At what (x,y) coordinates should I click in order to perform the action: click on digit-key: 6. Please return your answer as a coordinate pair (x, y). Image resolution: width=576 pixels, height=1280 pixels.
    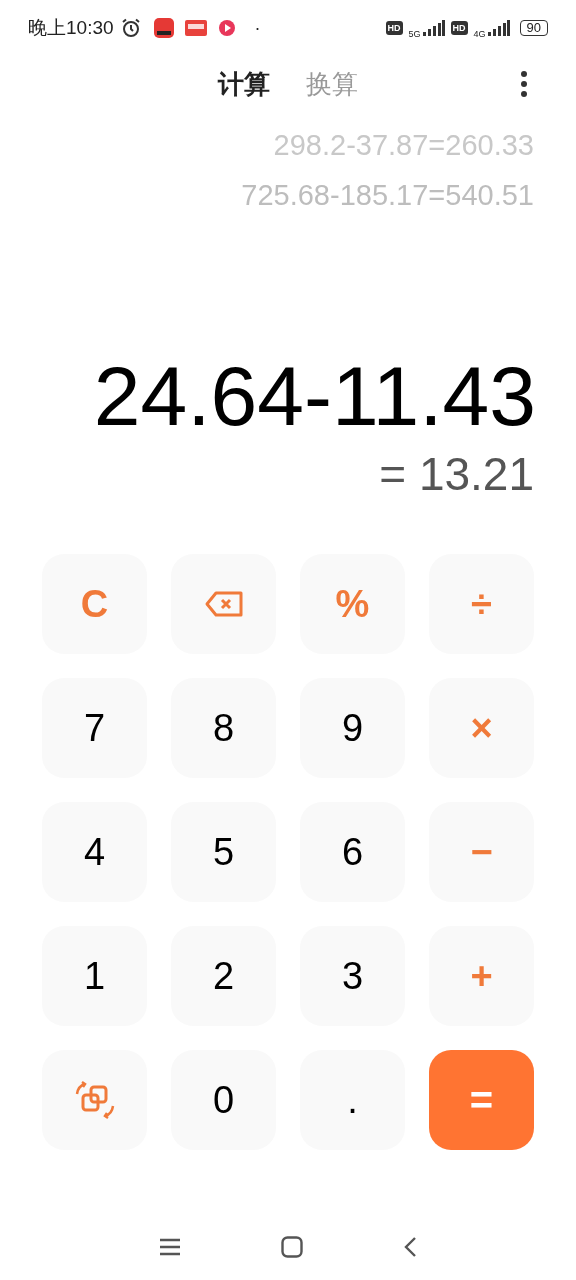
    Looking at the image, I should click on (352, 852).